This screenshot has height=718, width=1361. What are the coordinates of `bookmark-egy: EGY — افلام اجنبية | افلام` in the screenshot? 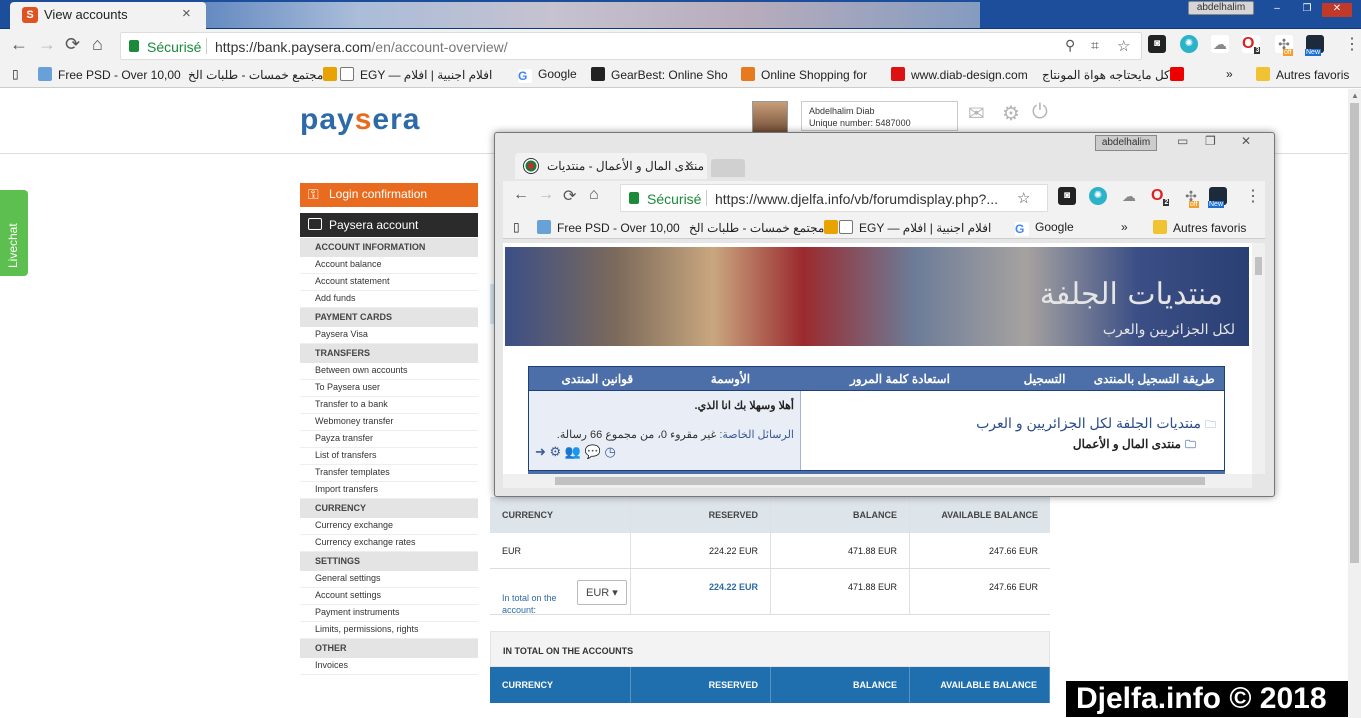 It's located at (416, 74).